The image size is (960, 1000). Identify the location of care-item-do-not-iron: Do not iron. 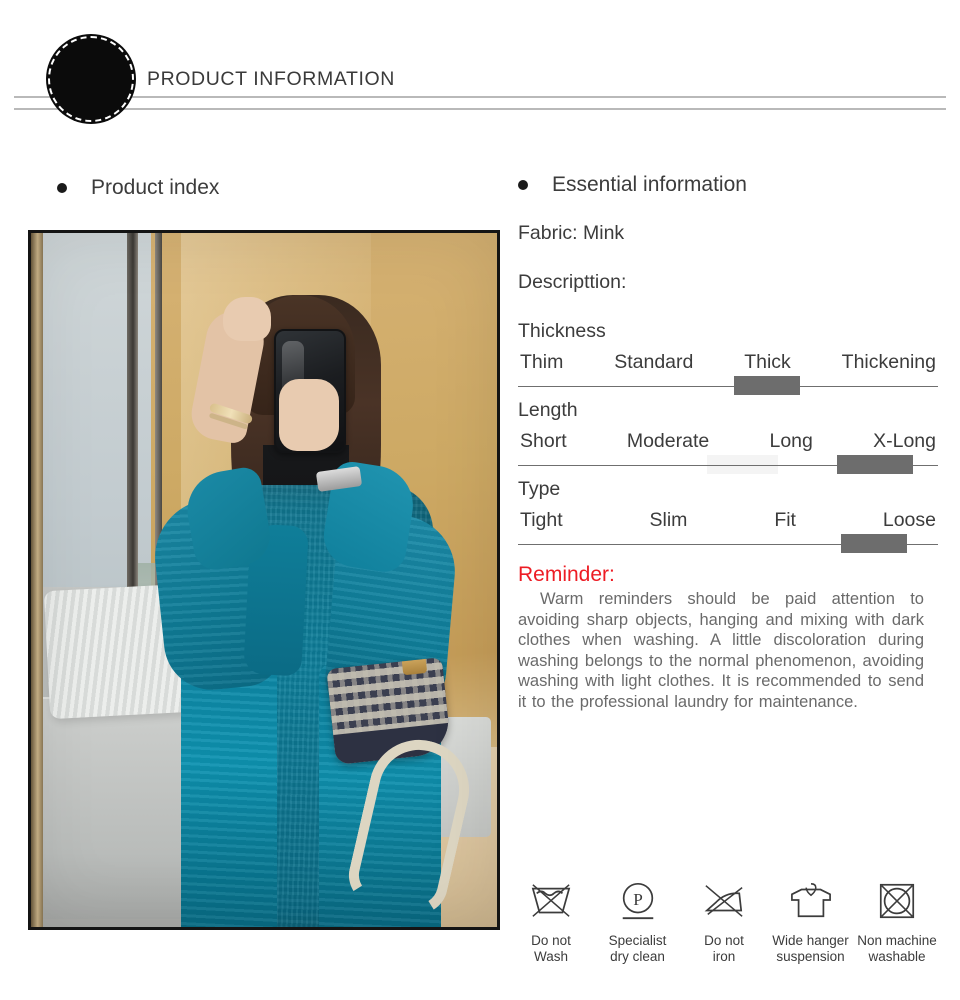
(724, 921).